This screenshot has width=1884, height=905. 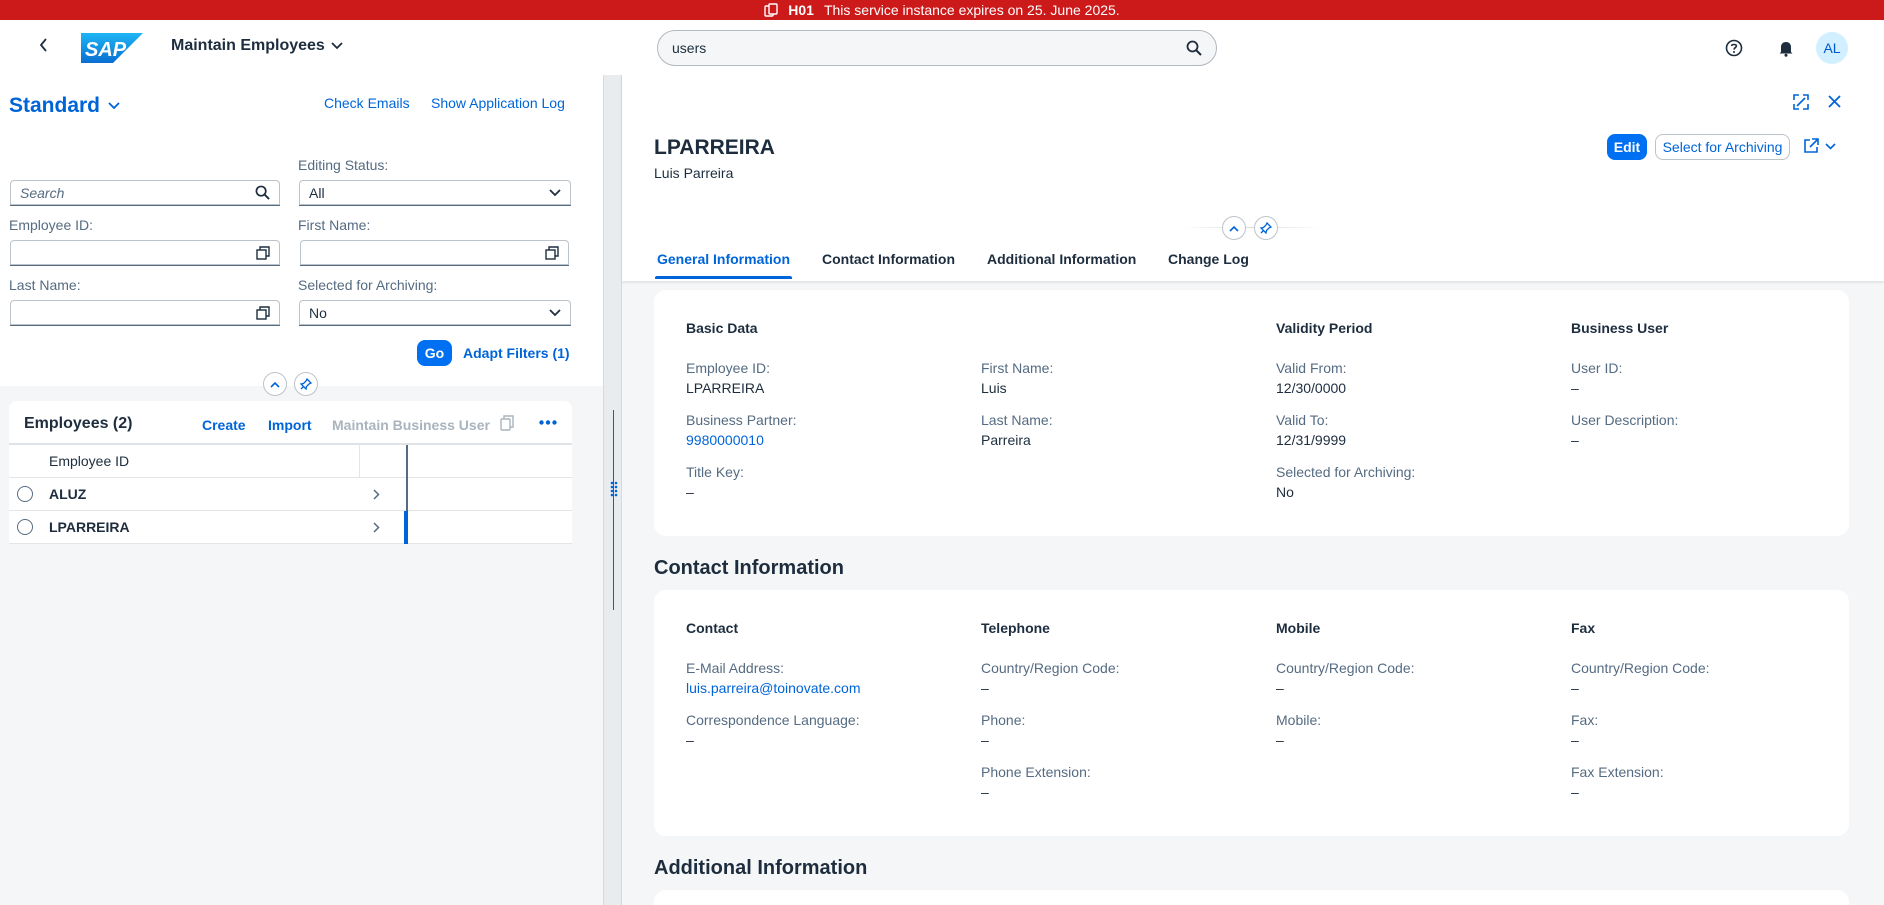 I want to click on tab-contact-information: Contact Information, so click(x=888, y=259).